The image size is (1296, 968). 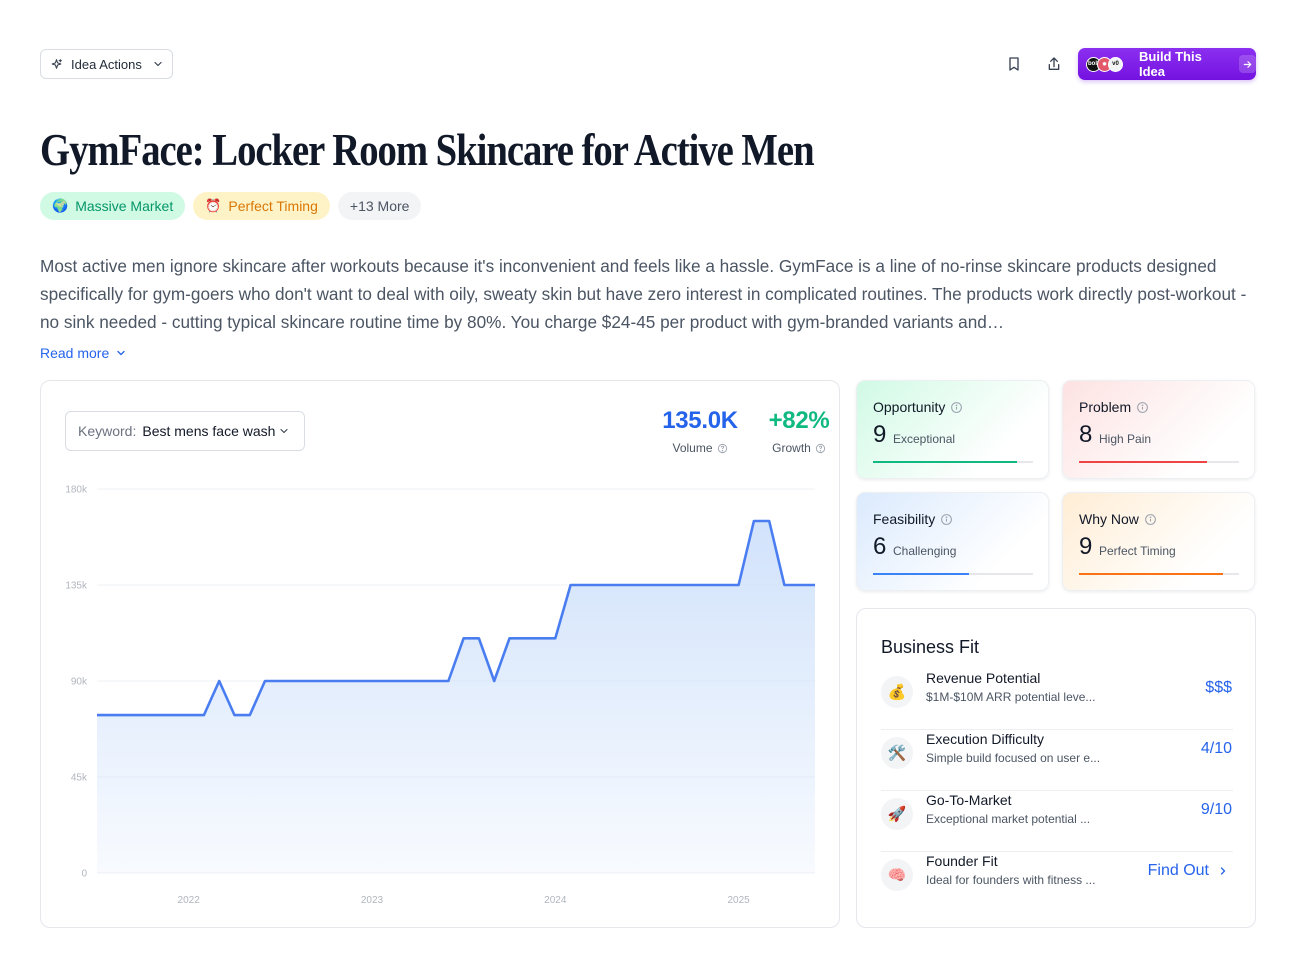 What do you see at coordinates (1216, 748) in the screenshot?
I see `fit-value: 4/10` at bounding box center [1216, 748].